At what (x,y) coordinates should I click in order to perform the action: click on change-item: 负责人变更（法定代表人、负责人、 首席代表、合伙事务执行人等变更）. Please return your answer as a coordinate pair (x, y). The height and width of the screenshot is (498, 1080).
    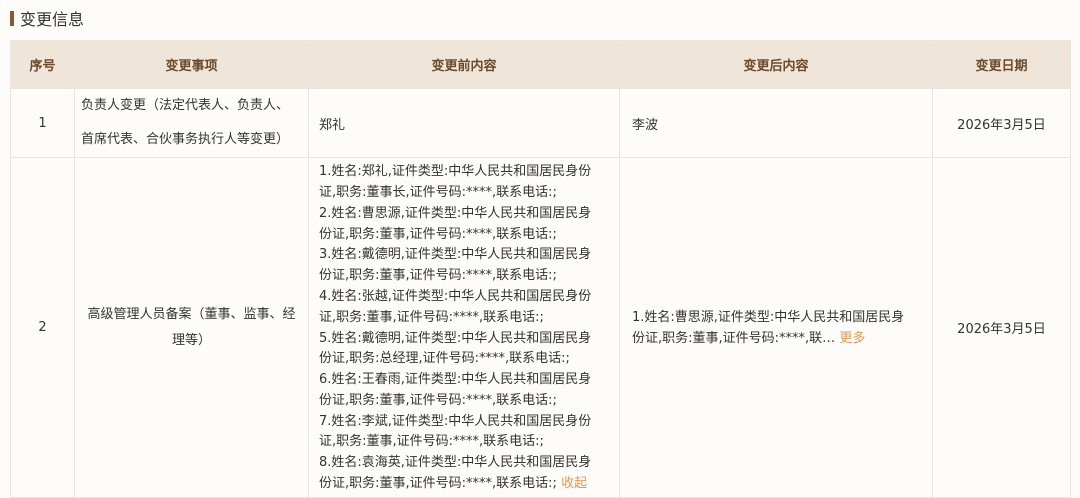
    Looking at the image, I should click on (191, 123).